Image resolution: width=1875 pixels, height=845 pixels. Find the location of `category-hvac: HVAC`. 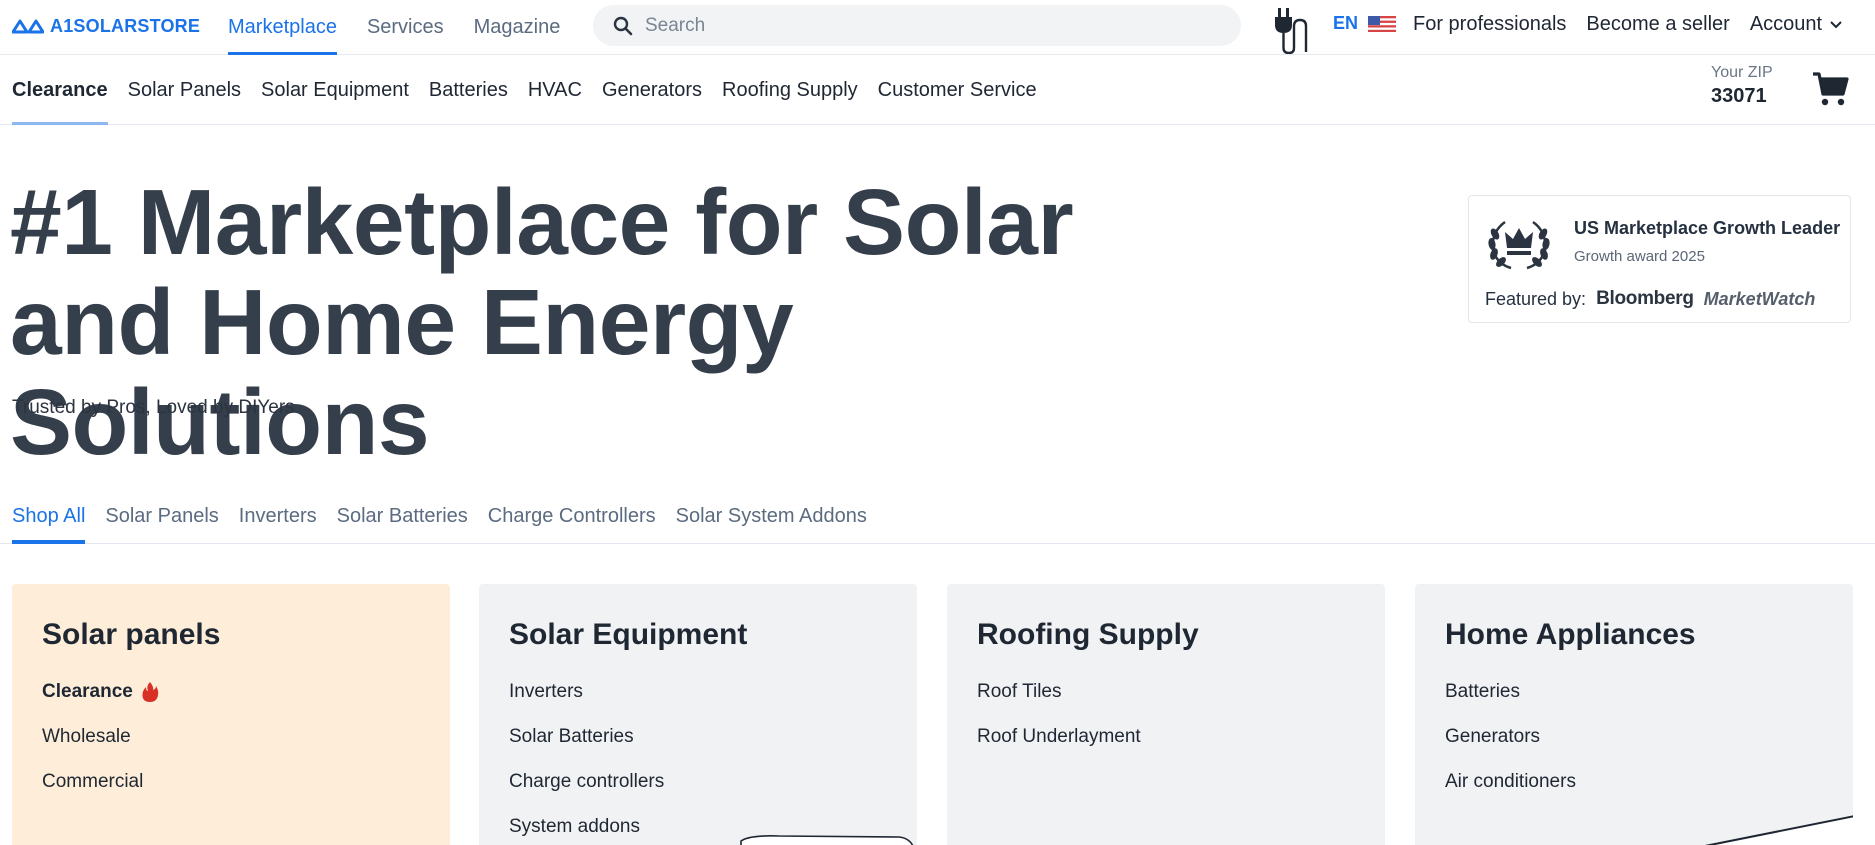

category-hvac: HVAC is located at coordinates (555, 90).